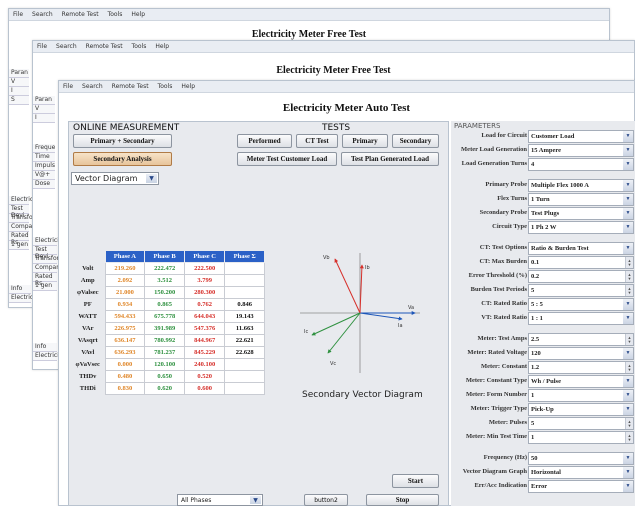 This screenshot has height=506, width=635. Describe the element at coordinates (168, 292) in the screenshot. I see `table-row: φValsec 21.000 150.200 280.300` at that location.